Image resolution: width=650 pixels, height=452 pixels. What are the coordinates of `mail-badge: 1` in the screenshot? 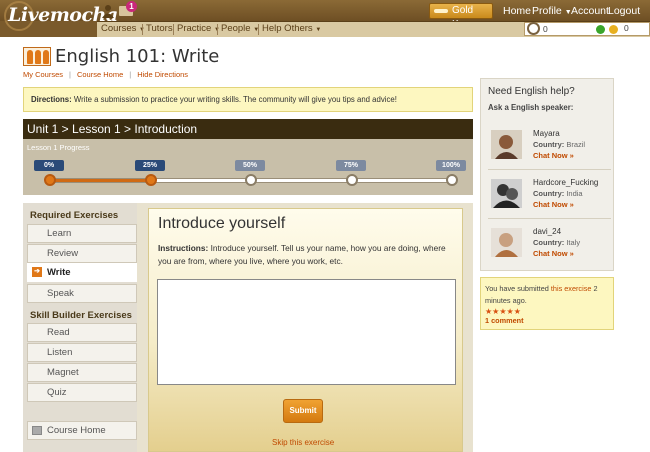 It's located at (131, 6).